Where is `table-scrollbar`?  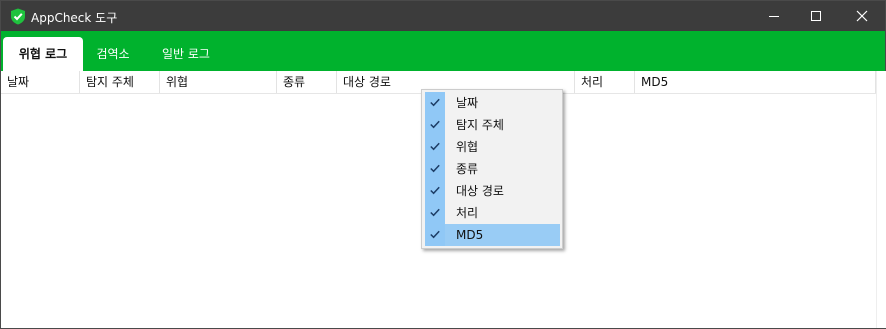 table-scrollbar is located at coordinates (881, 199).